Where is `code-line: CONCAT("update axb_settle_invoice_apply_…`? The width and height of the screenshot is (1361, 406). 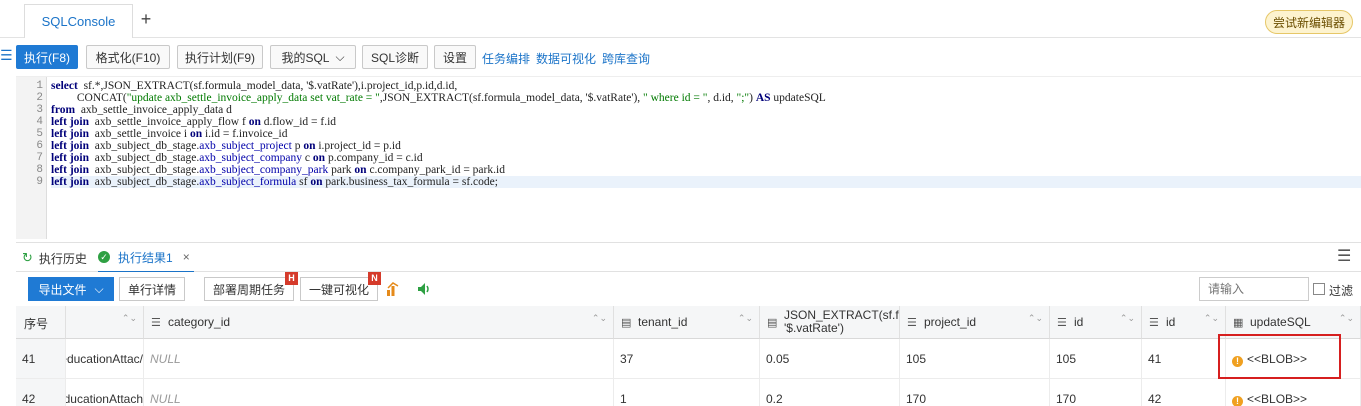
code-line: CONCAT("update axb_settle_invoice_apply_… is located at coordinates (706, 98).